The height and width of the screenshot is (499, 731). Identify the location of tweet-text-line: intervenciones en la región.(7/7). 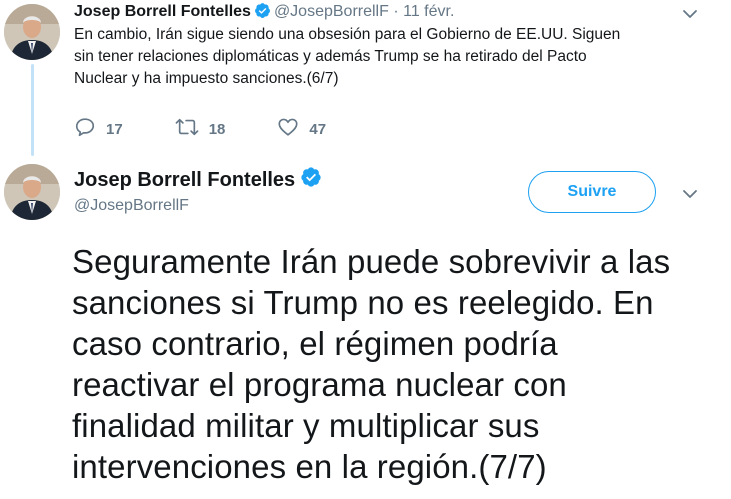
(309, 466).